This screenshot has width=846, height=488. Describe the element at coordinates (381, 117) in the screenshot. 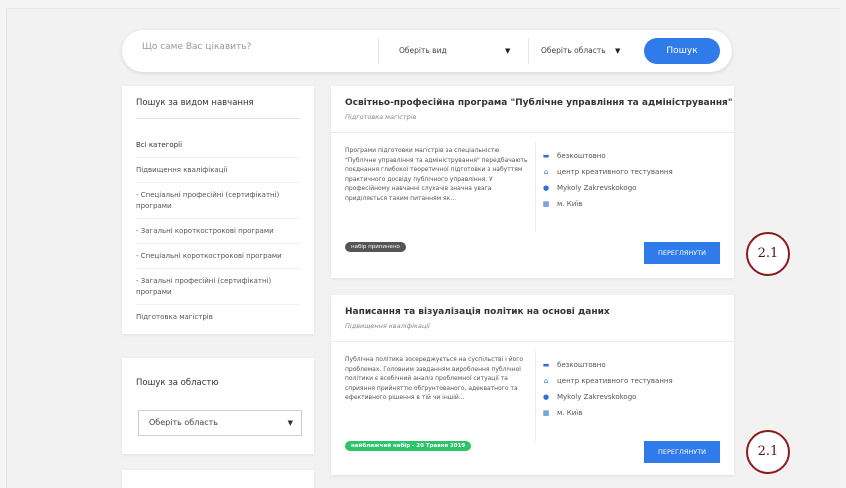

I see `card-subtitle: Підготовка магістрів` at that location.